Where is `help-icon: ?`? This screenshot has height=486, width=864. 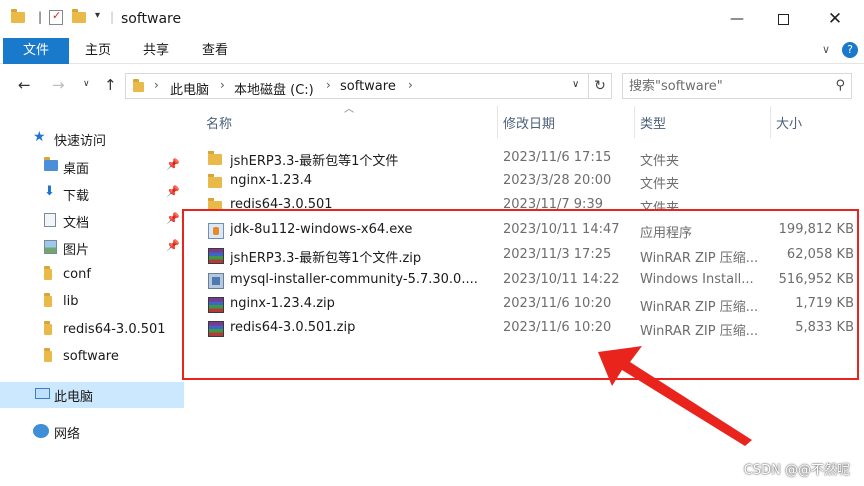
help-icon: ? is located at coordinates (850, 50).